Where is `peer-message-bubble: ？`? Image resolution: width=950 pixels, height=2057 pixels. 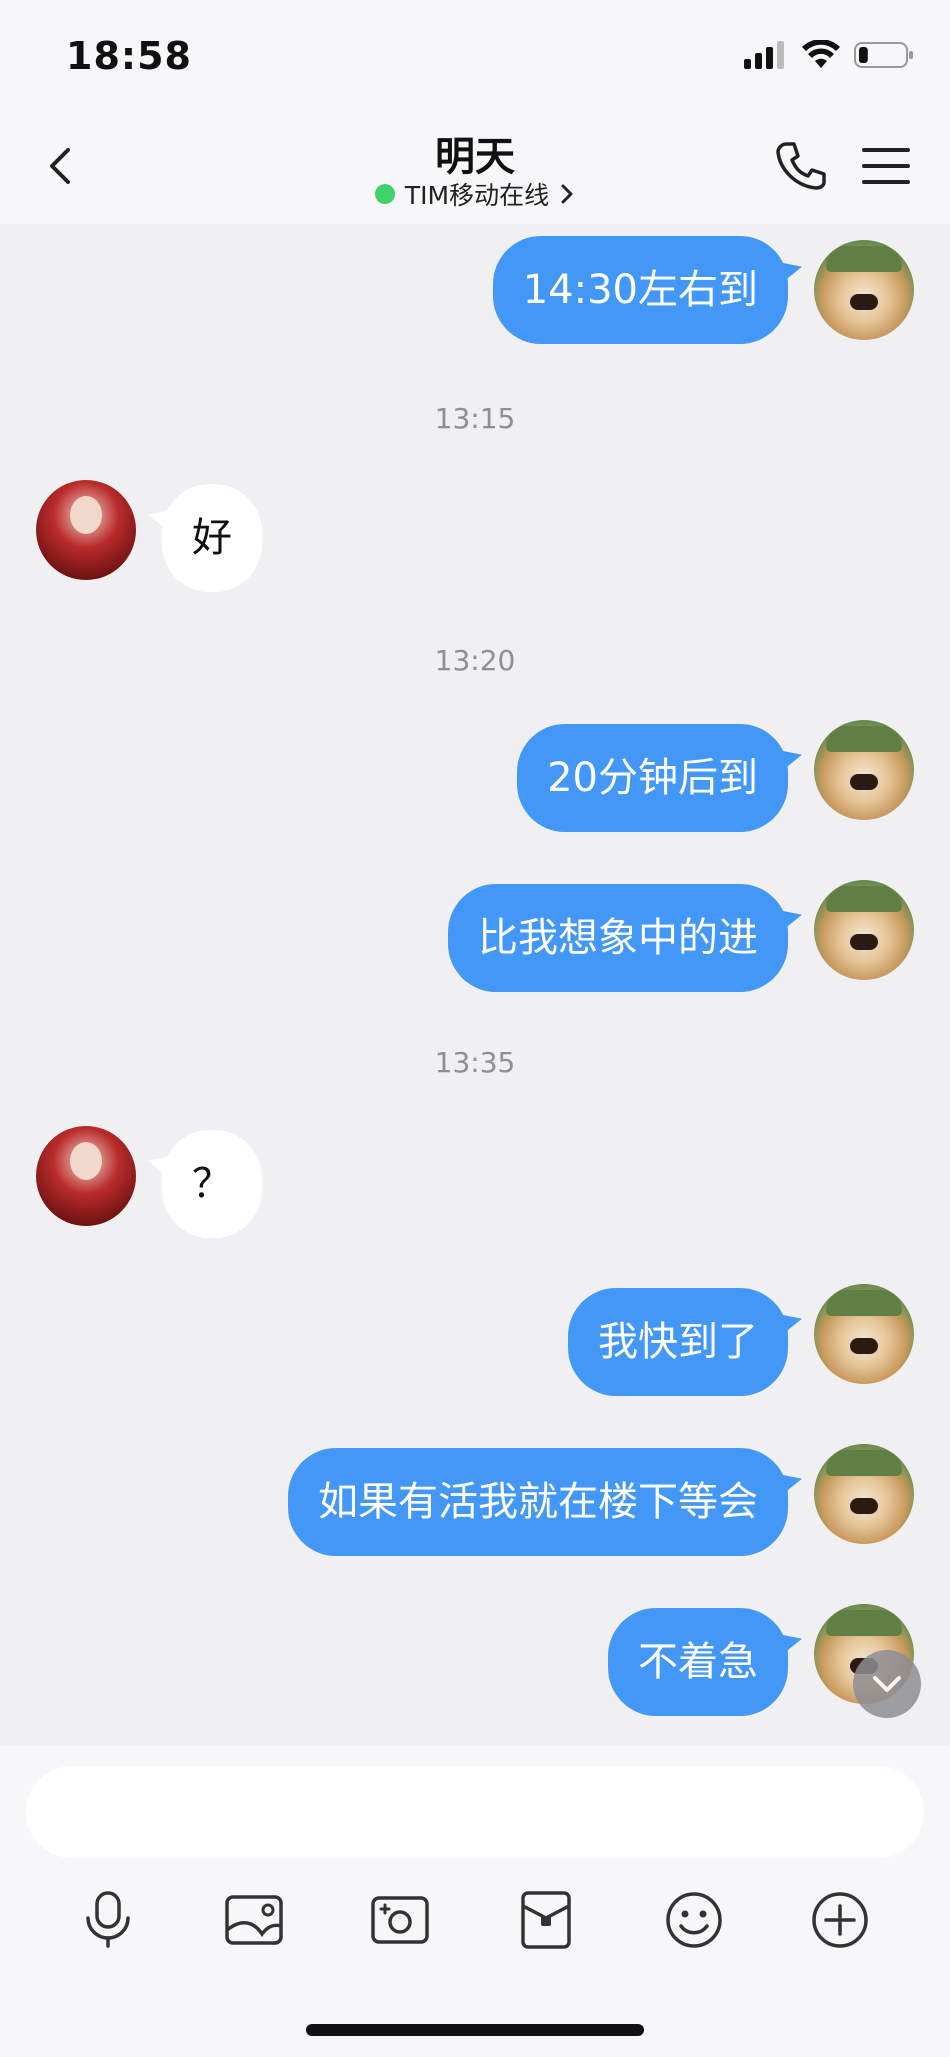
peer-message-bubble: ？ is located at coordinates (212, 1184).